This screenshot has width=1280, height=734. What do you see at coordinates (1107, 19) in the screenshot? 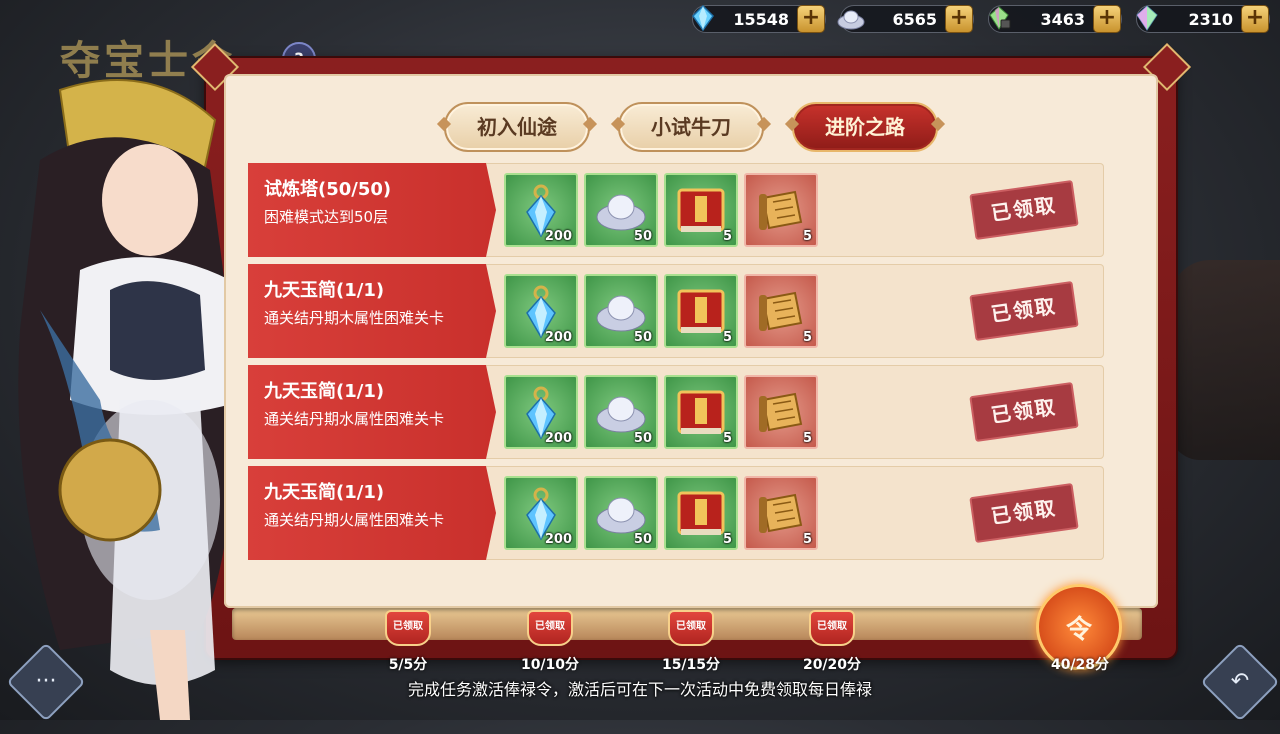
I see `add-locked-gem-button: +` at bounding box center [1107, 19].